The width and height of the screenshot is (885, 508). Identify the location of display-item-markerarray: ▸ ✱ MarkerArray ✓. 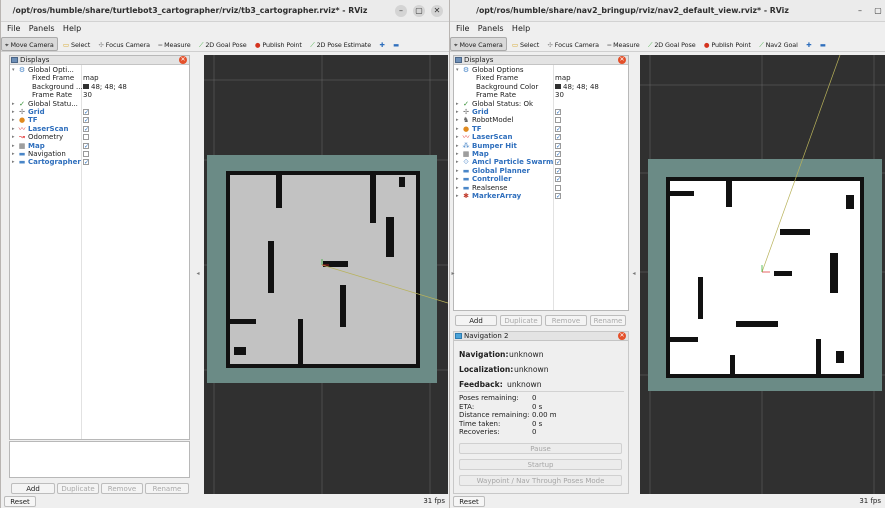
(541, 196).